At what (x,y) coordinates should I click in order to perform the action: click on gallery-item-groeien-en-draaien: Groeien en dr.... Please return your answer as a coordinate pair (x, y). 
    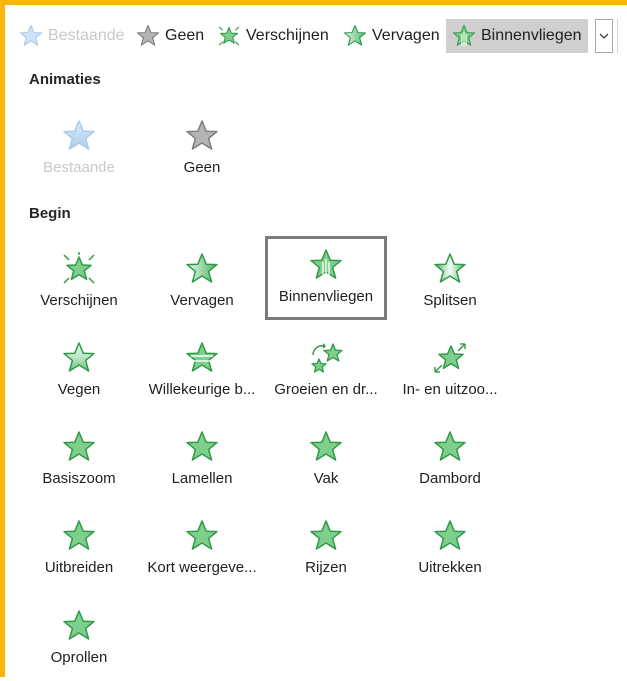
    Looking at the image, I should click on (326, 371).